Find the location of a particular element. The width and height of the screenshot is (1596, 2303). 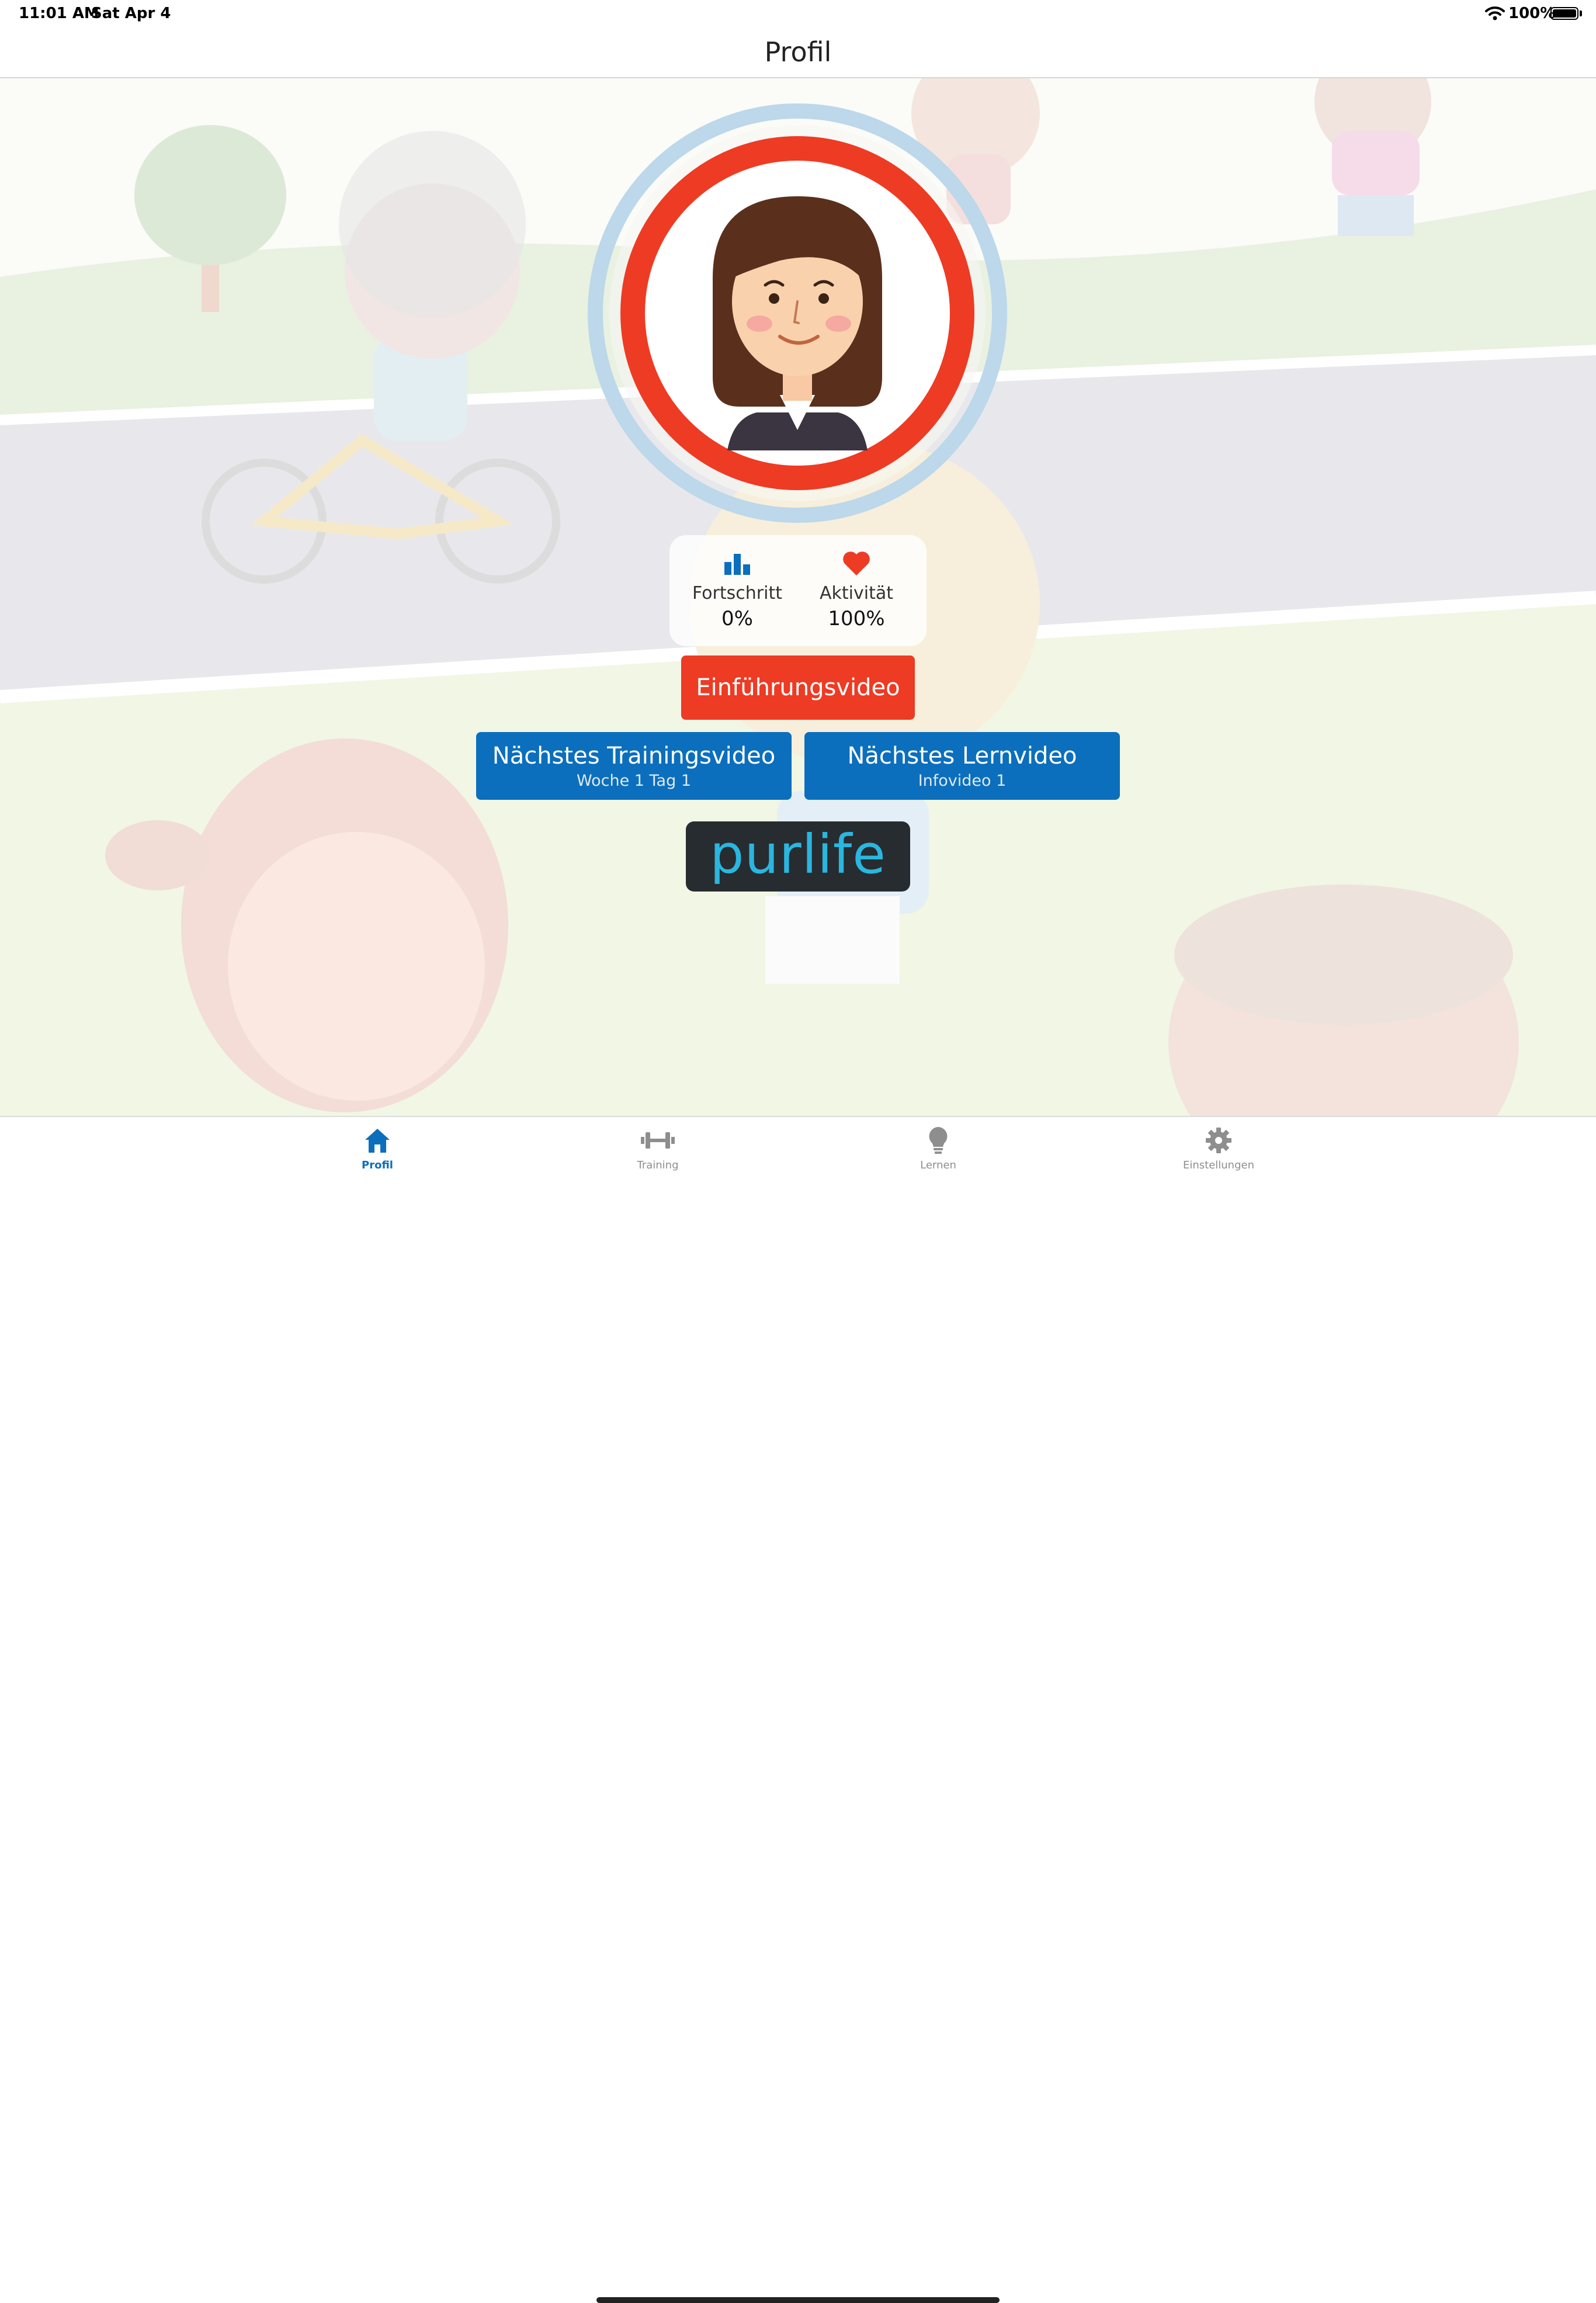

status-date: Sat Apr 4 is located at coordinates (131, 13).